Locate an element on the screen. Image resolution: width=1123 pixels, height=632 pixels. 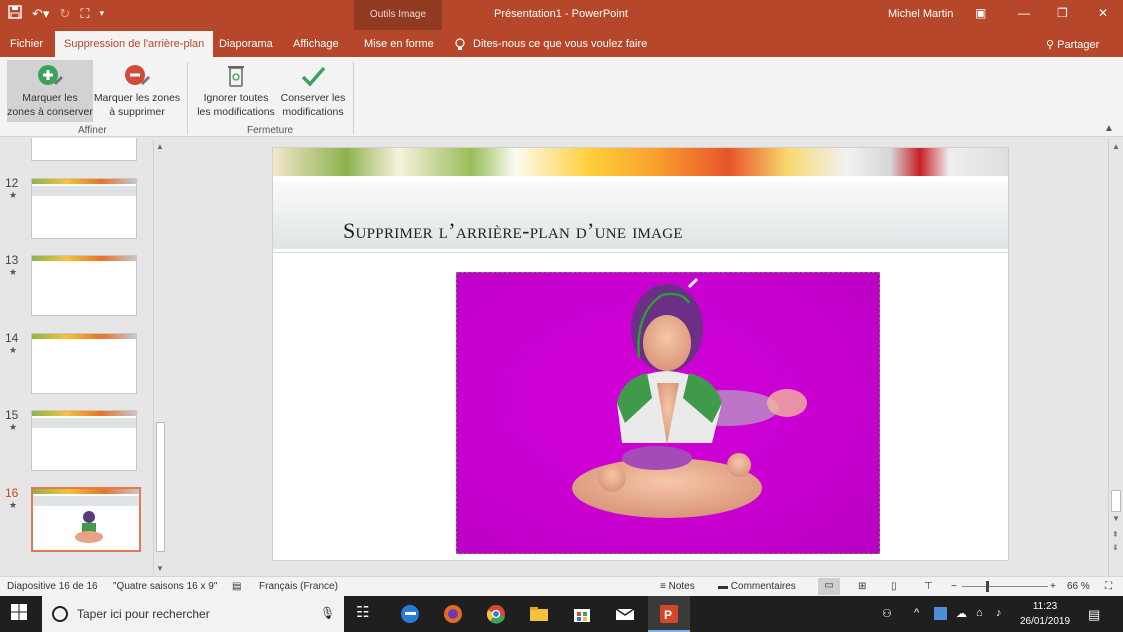
system-clock: 11:23 26/01/2019 is located at coordinates (1045, 614).